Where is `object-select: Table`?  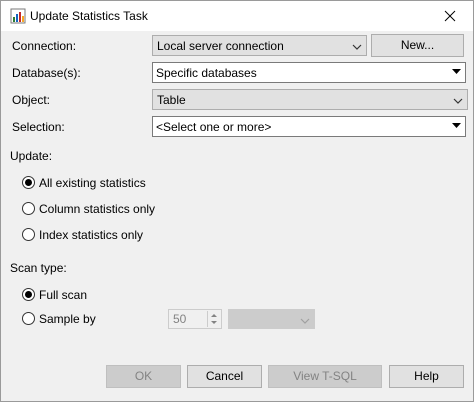
object-select: Table is located at coordinates (310, 99).